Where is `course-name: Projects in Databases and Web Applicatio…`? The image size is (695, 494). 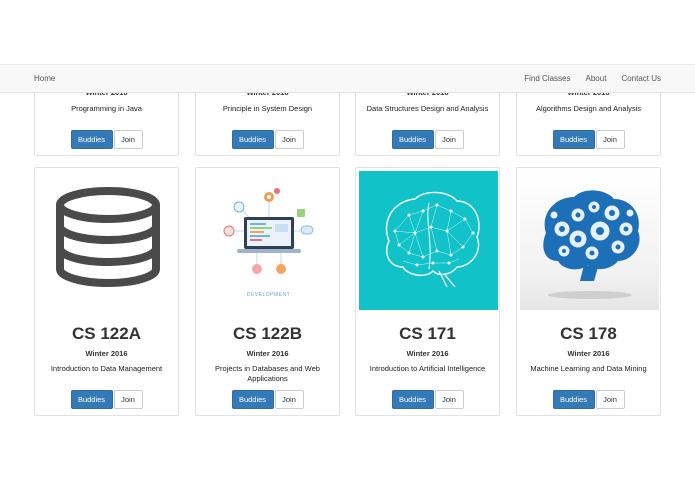
course-name: Projects in Databases and Web Applicatio… is located at coordinates (267, 373).